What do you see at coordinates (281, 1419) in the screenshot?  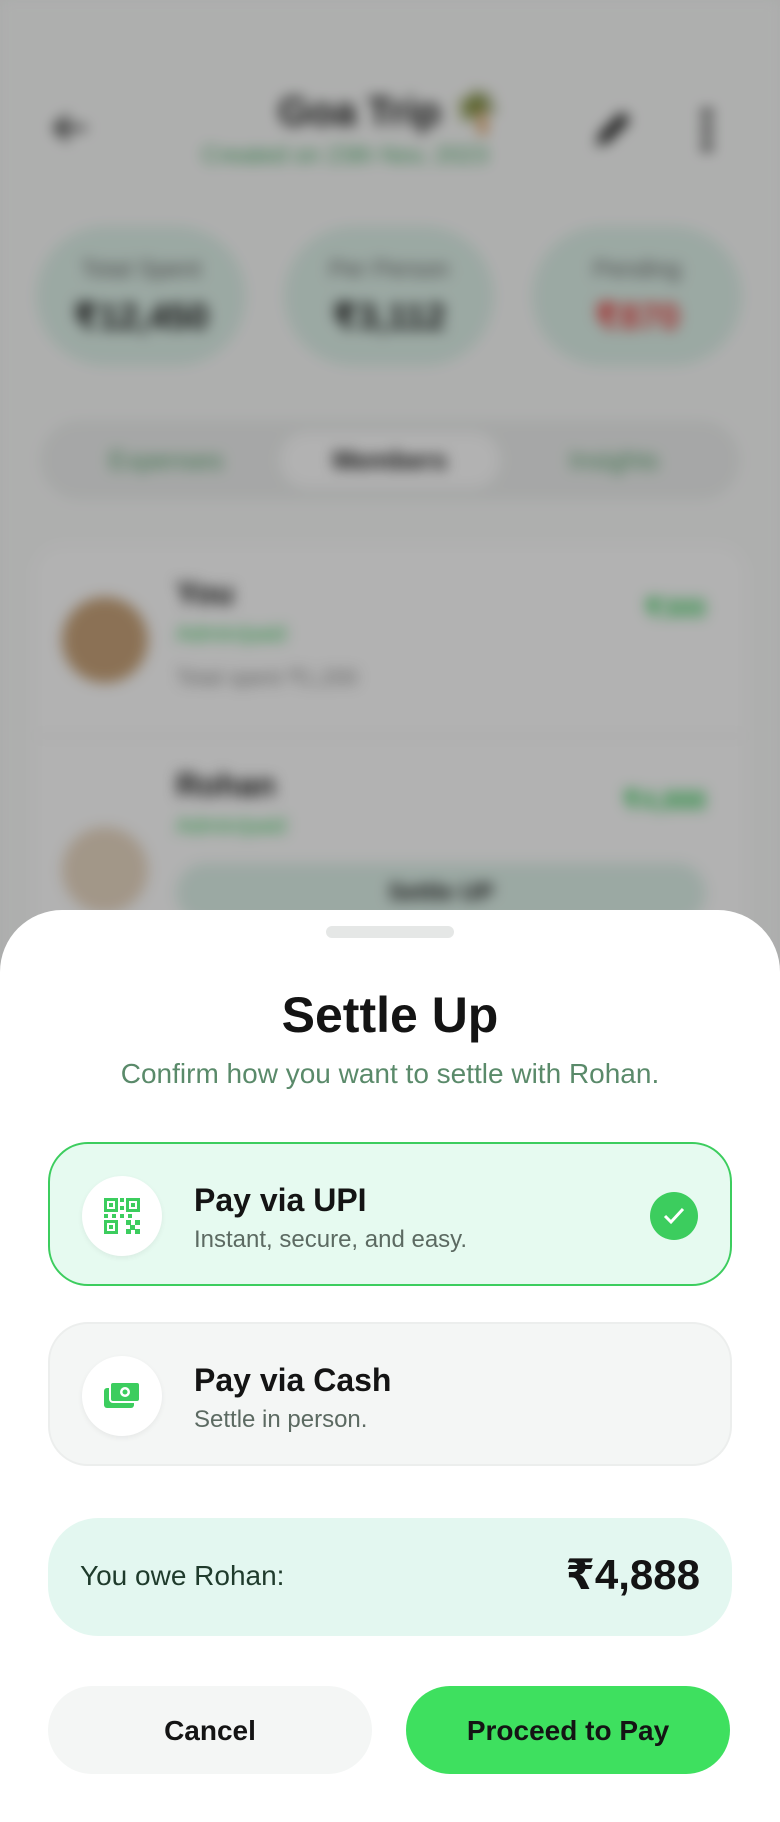 I see `option-description: Settle in person.` at bounding box center [281, 1419].